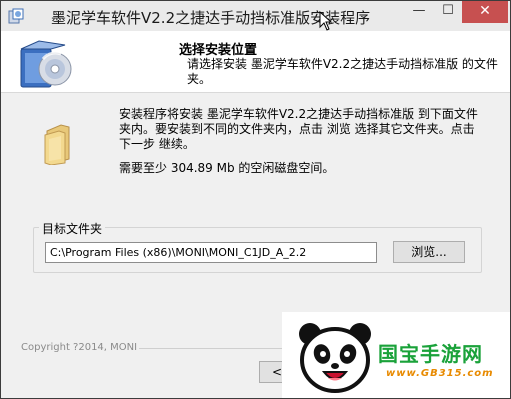 The height and width of the screenshot is (399, 511). Describe the element at coordinates (342, 71) in the screenshot. I see `page-subtitle: 请选择安装 墨泥学车软件V2.2之捷达手动挡标准版 的文件夹。` at that location.